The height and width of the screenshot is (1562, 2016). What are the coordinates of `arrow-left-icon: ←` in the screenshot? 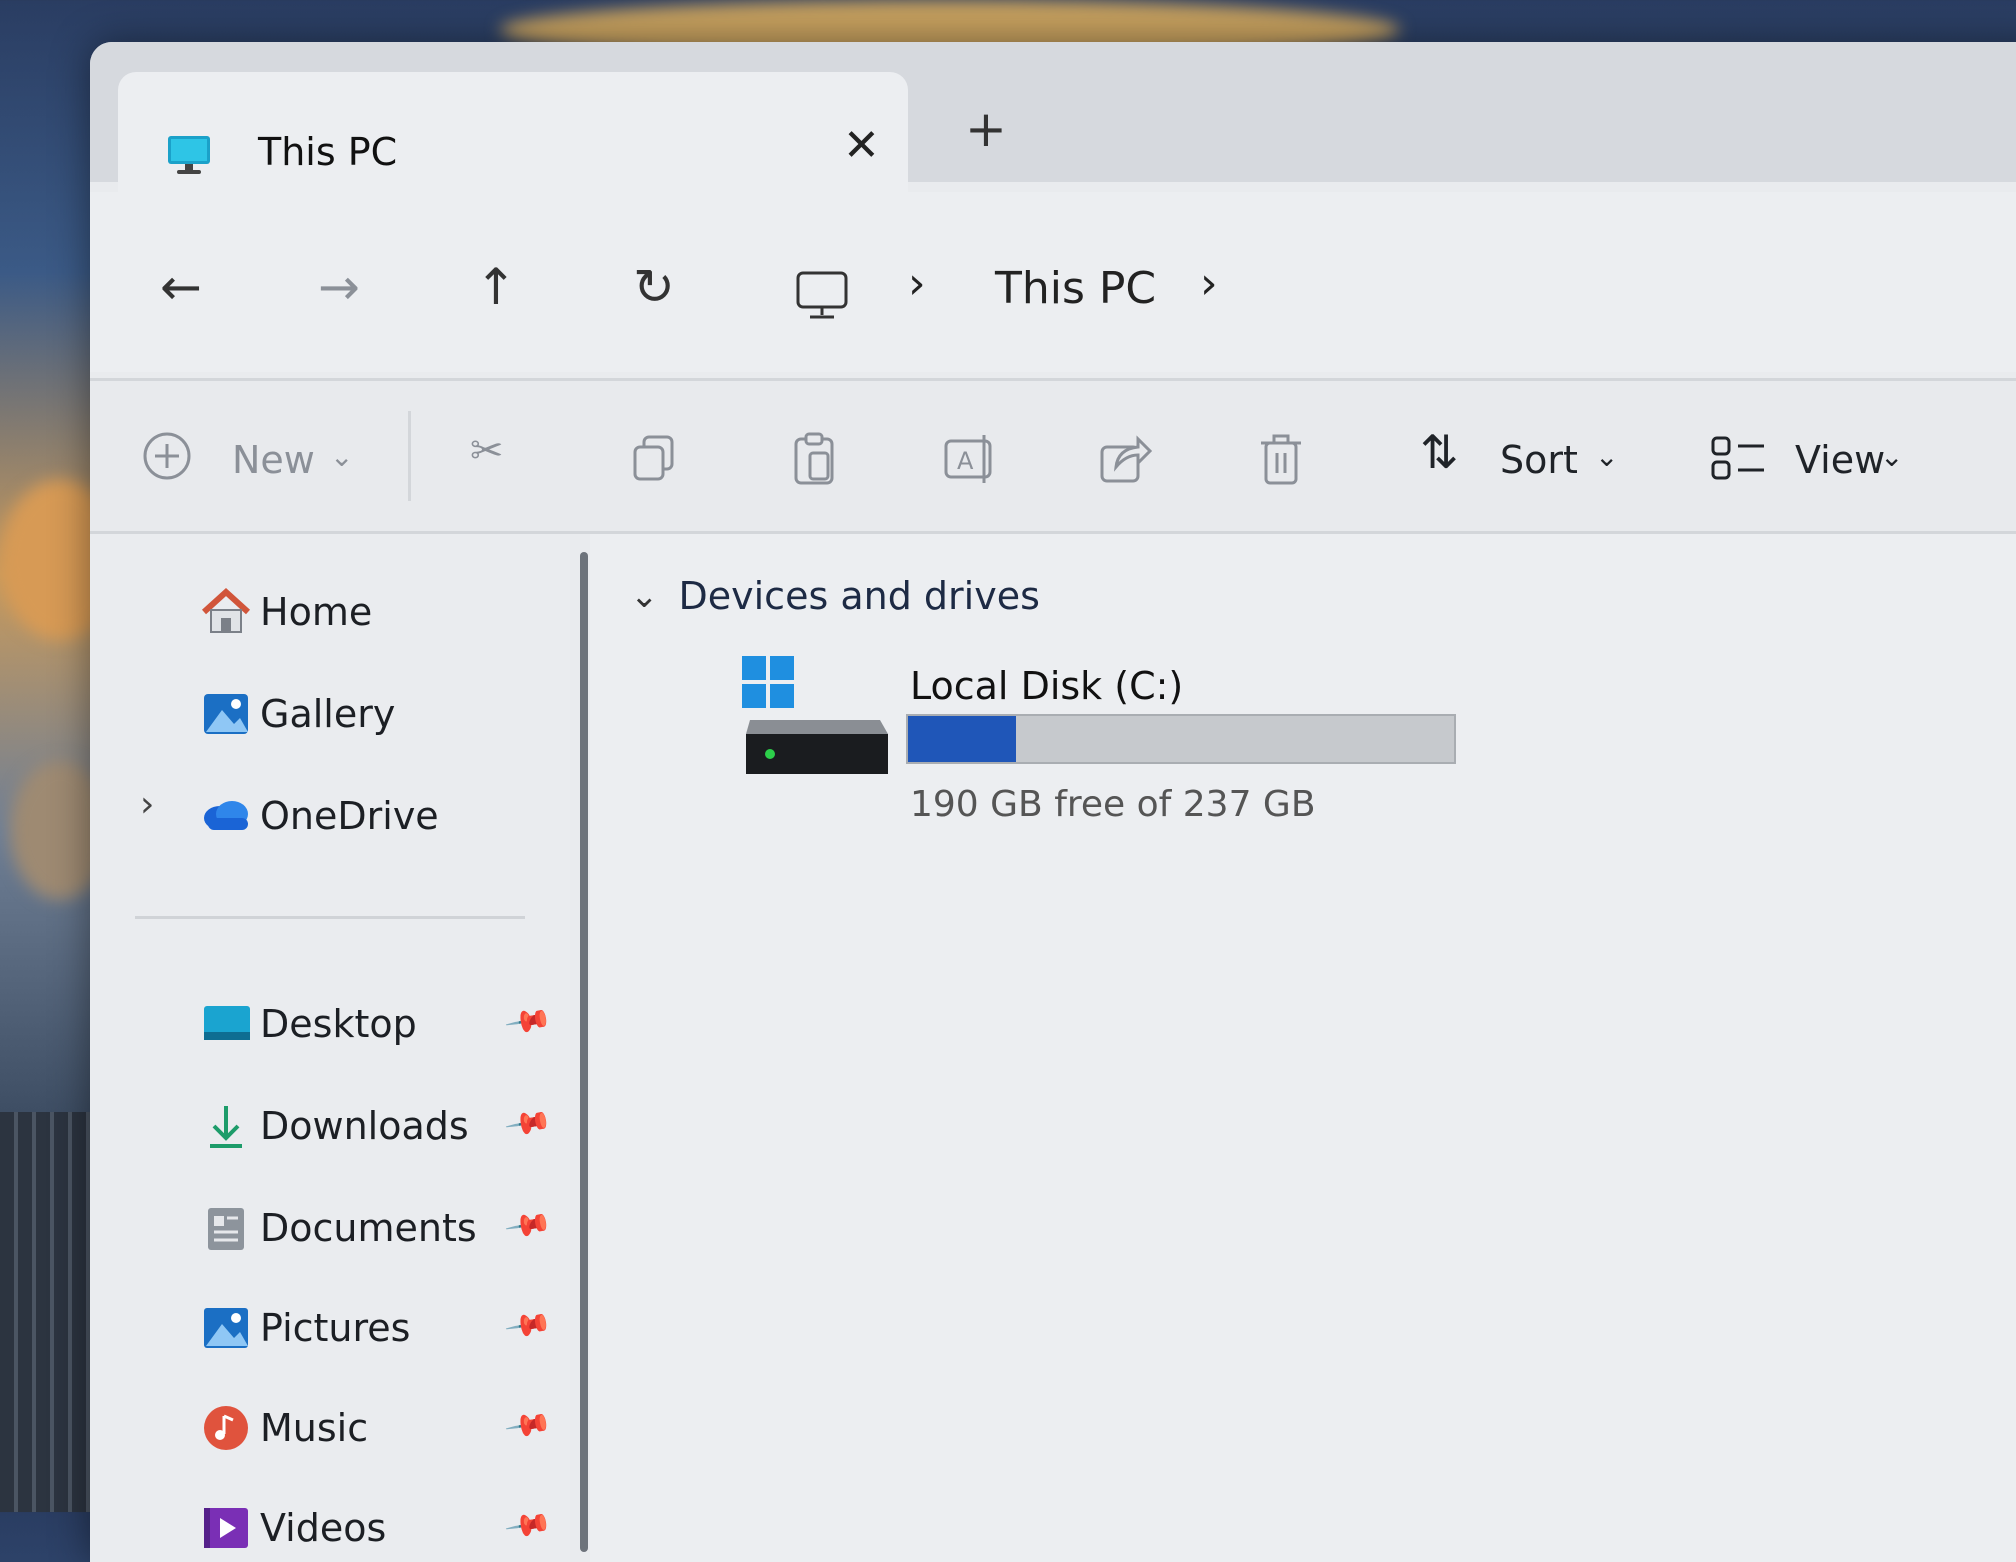 It's located at (181, 287).